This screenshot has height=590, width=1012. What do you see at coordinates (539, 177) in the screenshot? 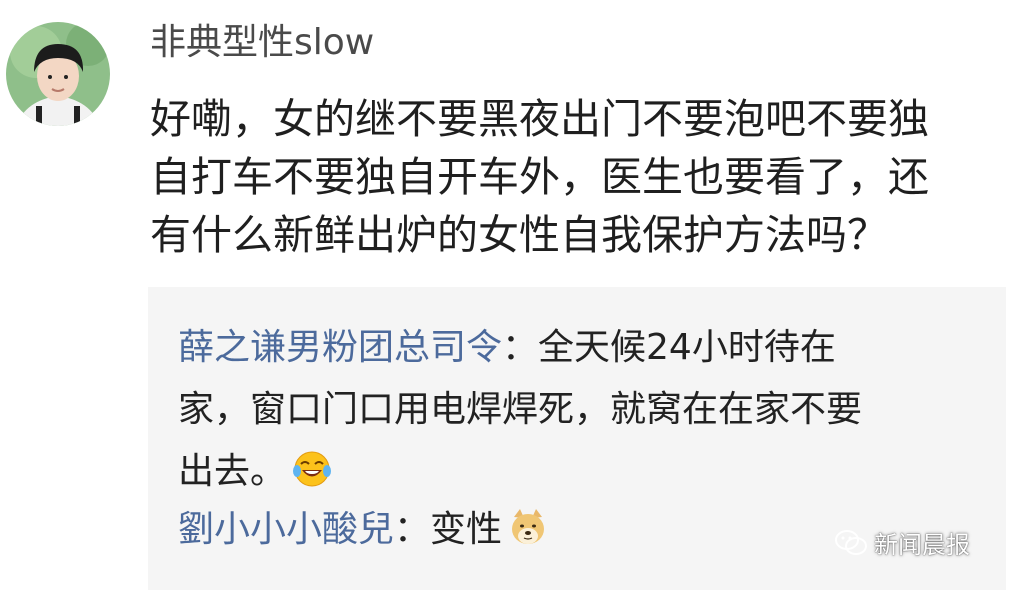
I see `comment-line: 自打车不要独自开车外，医生也要看了，还` at bounding box center [539, 177].